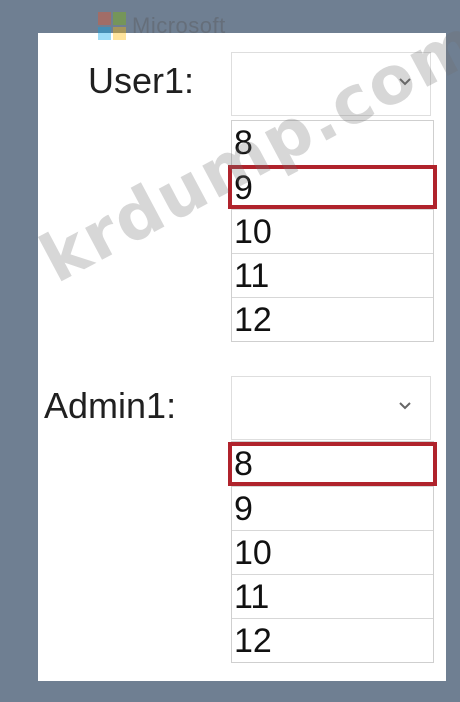  I want to click on admin1-option-8-selected: 8, so click(332, 464).